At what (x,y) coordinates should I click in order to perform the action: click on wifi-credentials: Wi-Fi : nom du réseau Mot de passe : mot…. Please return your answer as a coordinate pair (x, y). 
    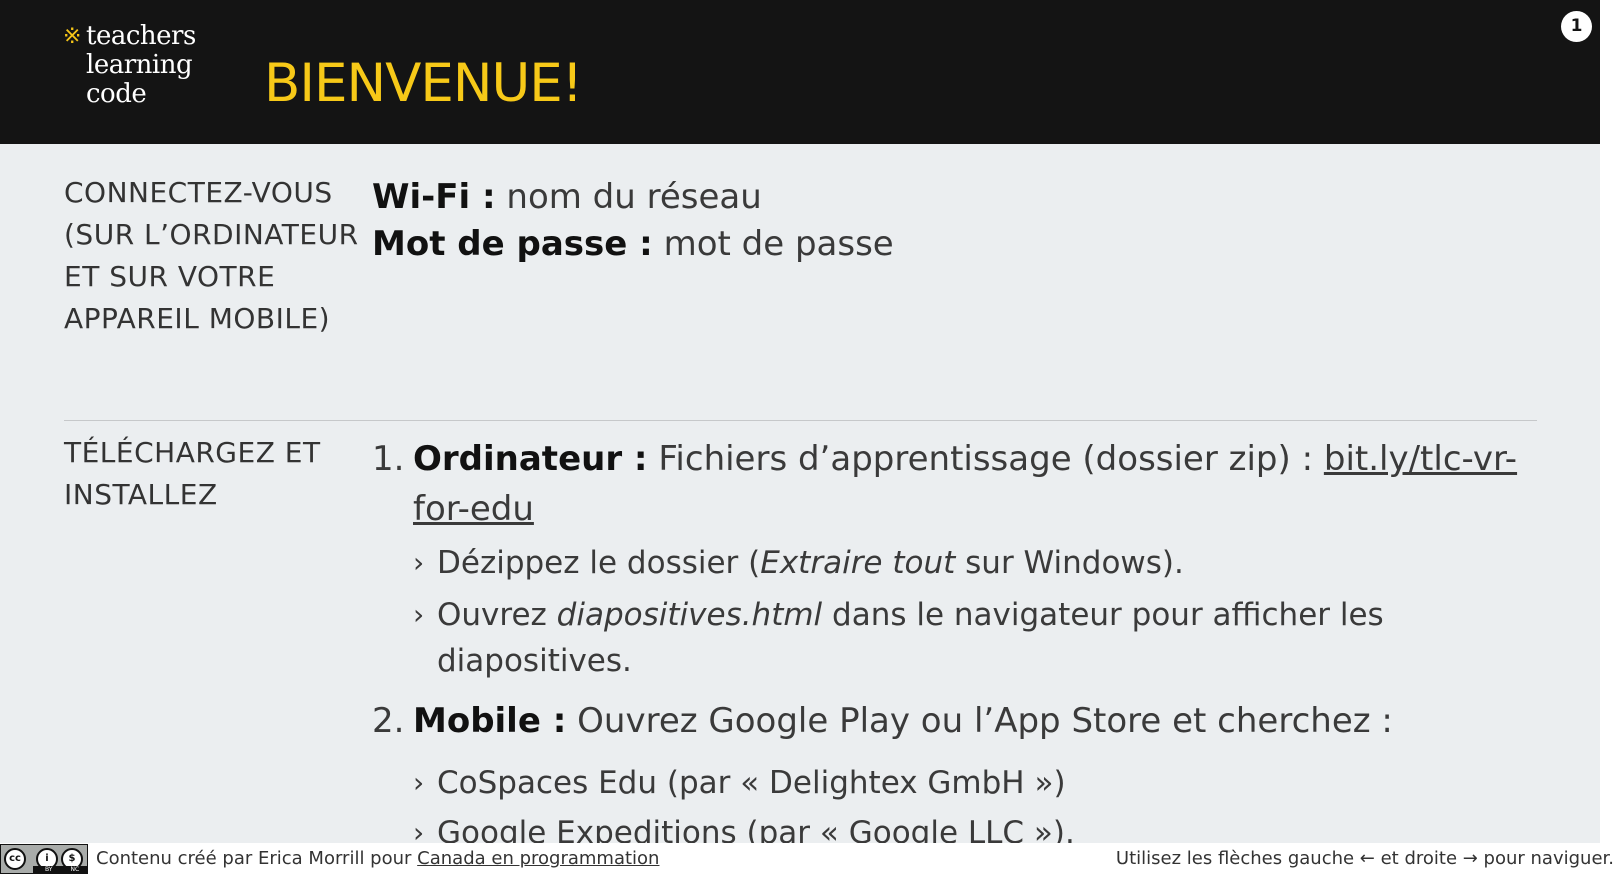
    Looking at the image, I should click on (633, 221).